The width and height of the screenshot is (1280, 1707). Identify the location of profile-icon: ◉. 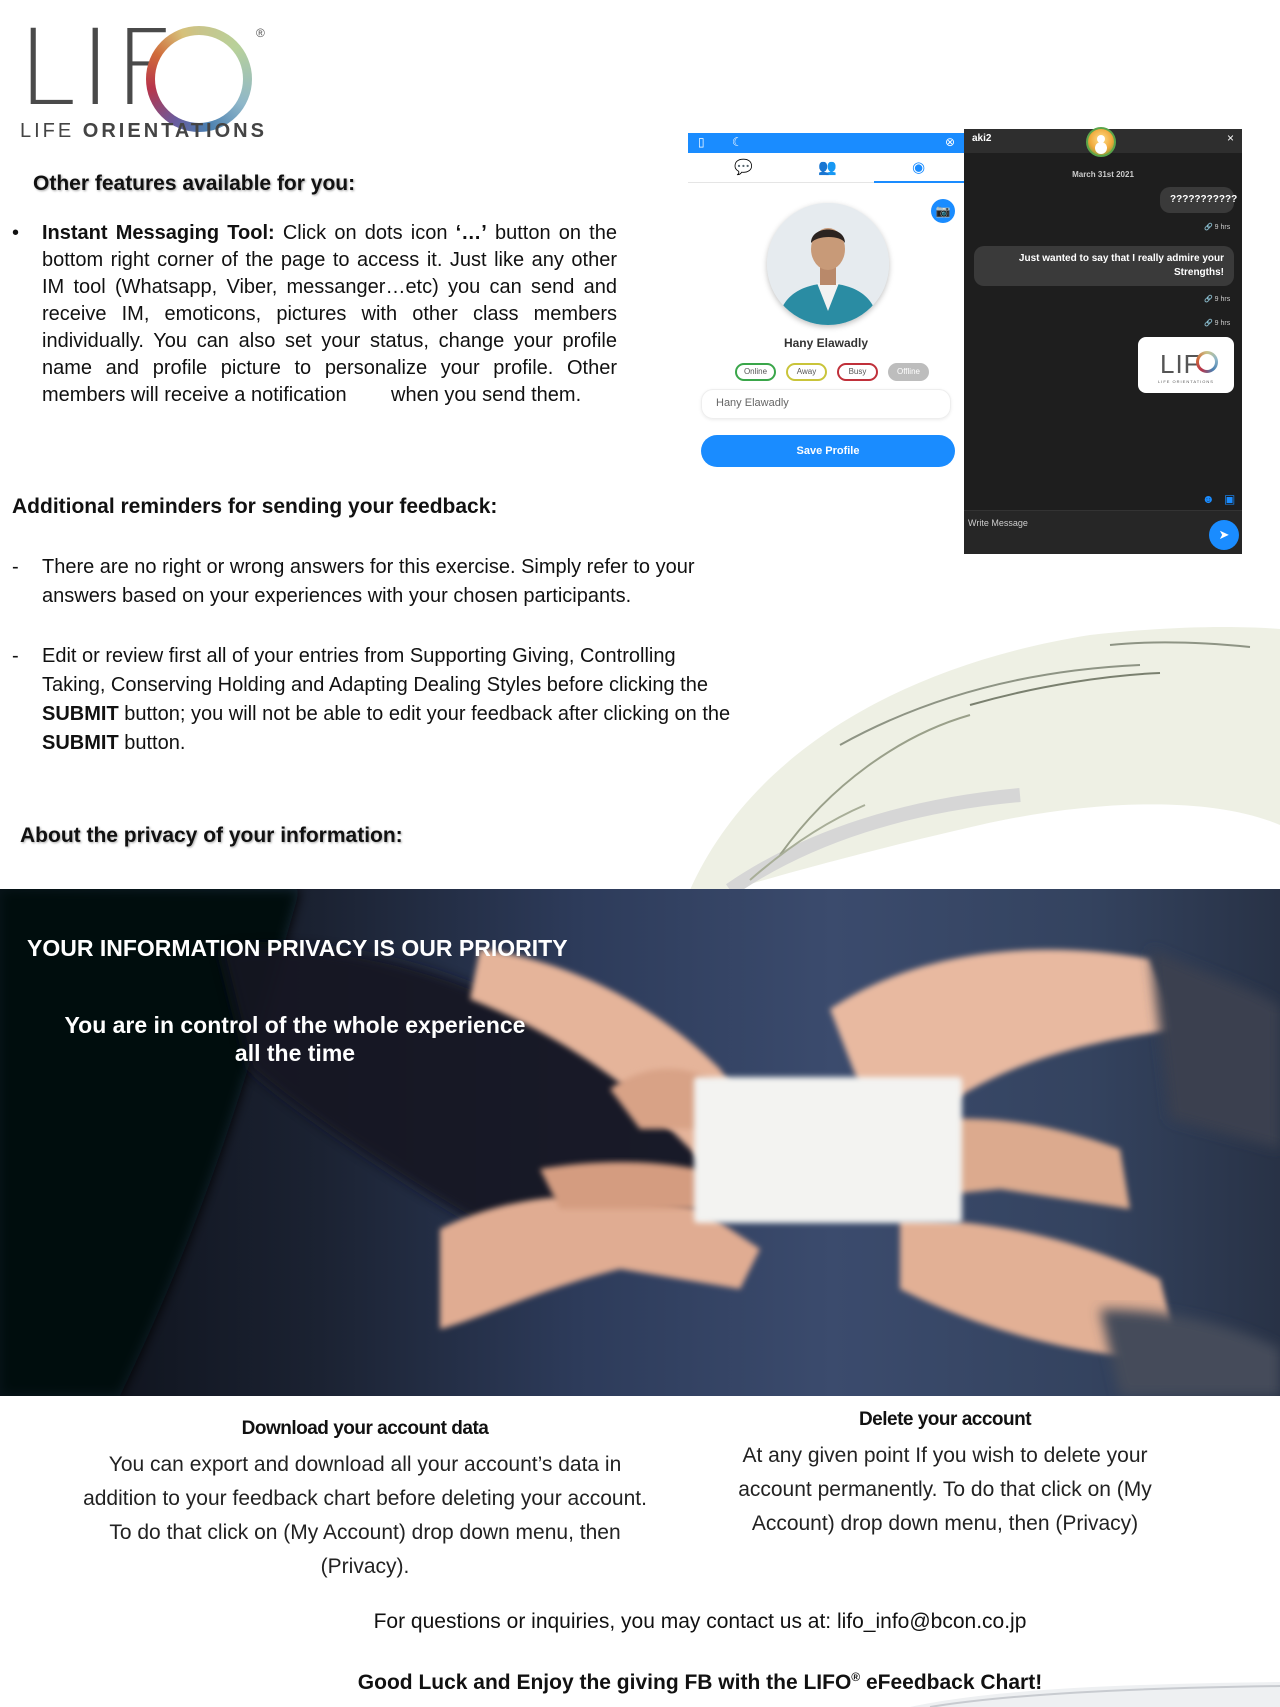
(919, 167).